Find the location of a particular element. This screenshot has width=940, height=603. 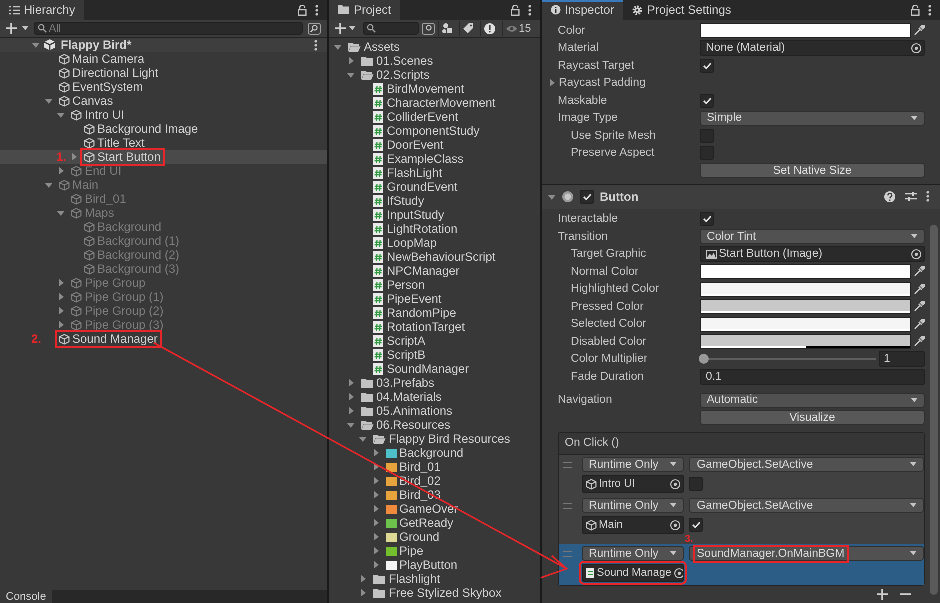

tree-item: CharacterMovement is located at coordinates (434, 103).